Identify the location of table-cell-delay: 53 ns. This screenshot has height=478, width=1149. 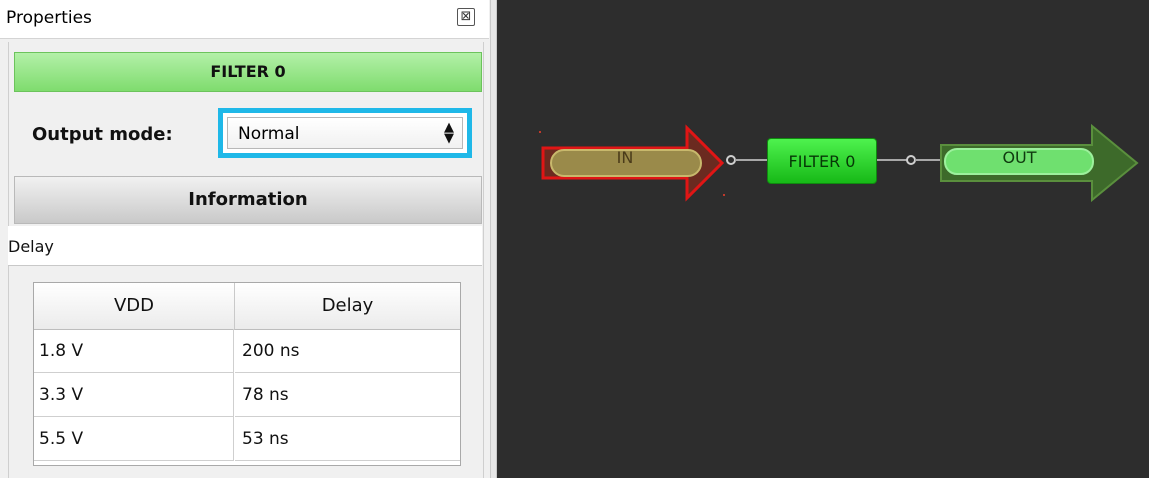
(347, 439).